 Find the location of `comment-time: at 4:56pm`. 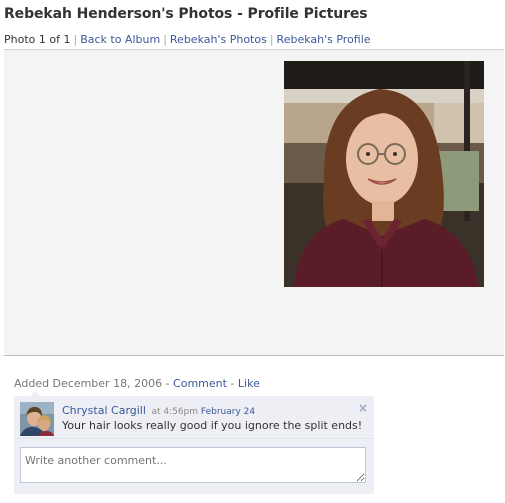

comment-time: at 4:56pm is located at coordinates (175, 412).